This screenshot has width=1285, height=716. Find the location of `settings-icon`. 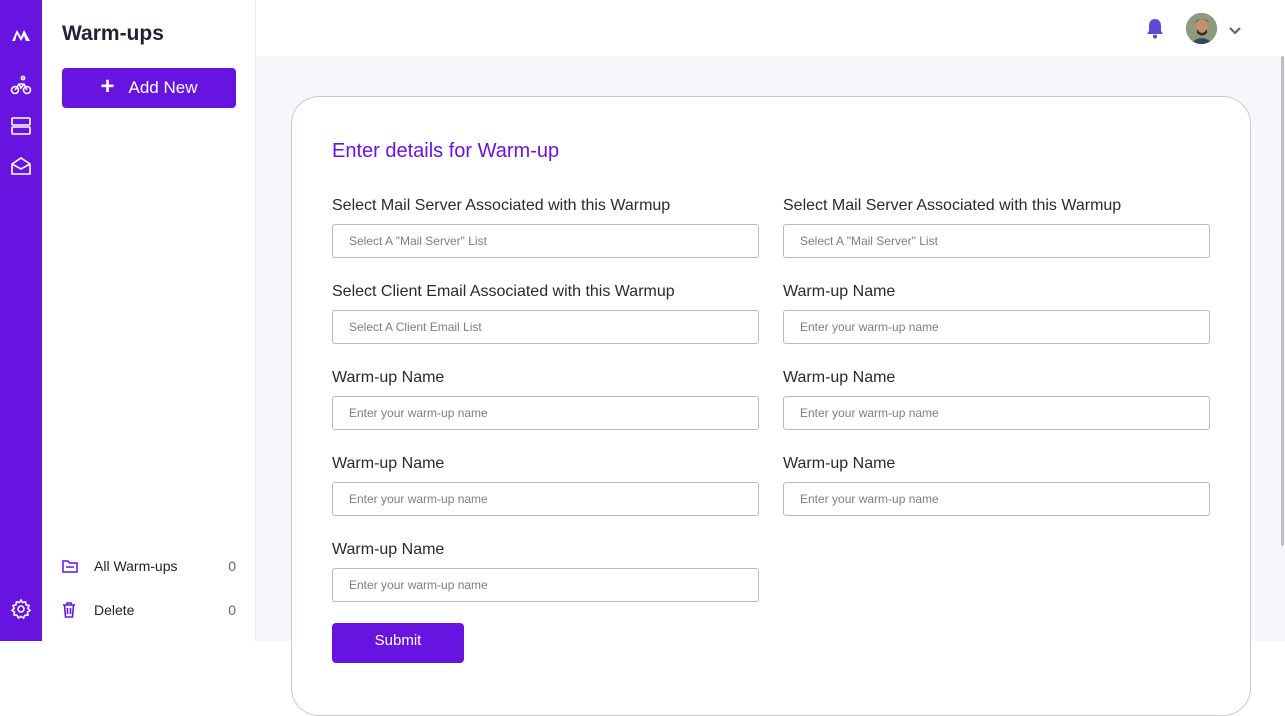

settings-icon is located at coordinates (21, 609).